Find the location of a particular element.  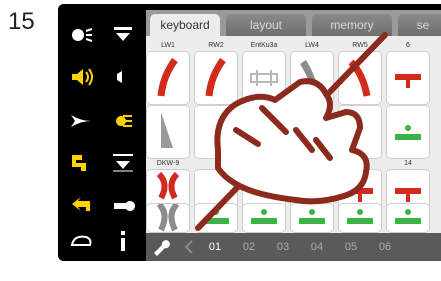

tile-label: RW5 is located at coordinates (360, 45).